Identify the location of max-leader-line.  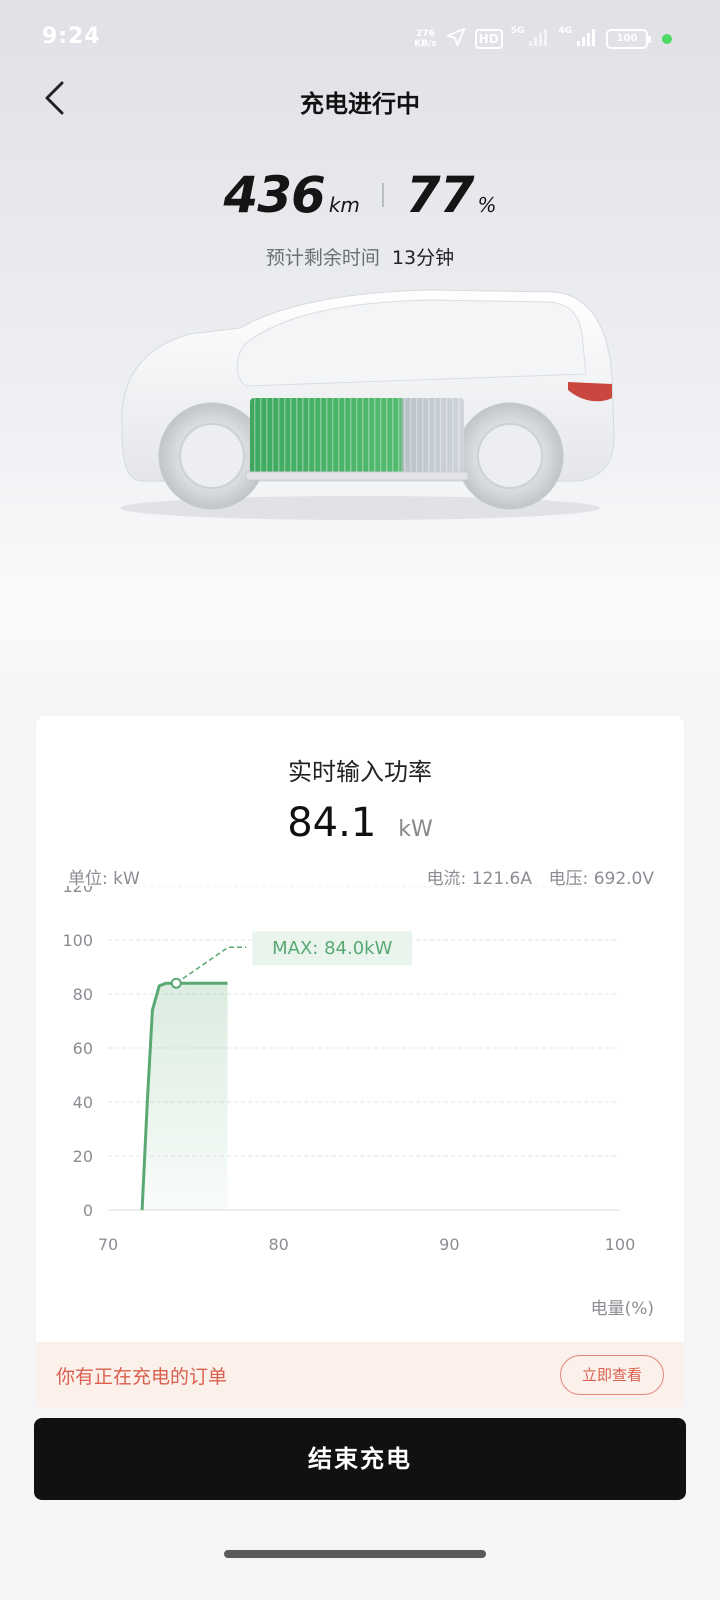
(211, 965).